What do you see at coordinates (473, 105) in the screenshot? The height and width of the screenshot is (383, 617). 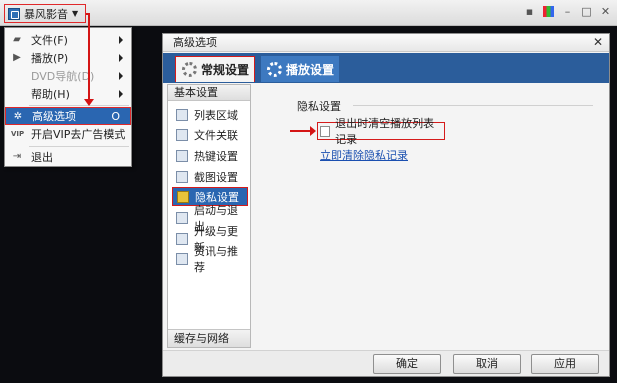 I see `section-divider` at bounding box center [473, 105].